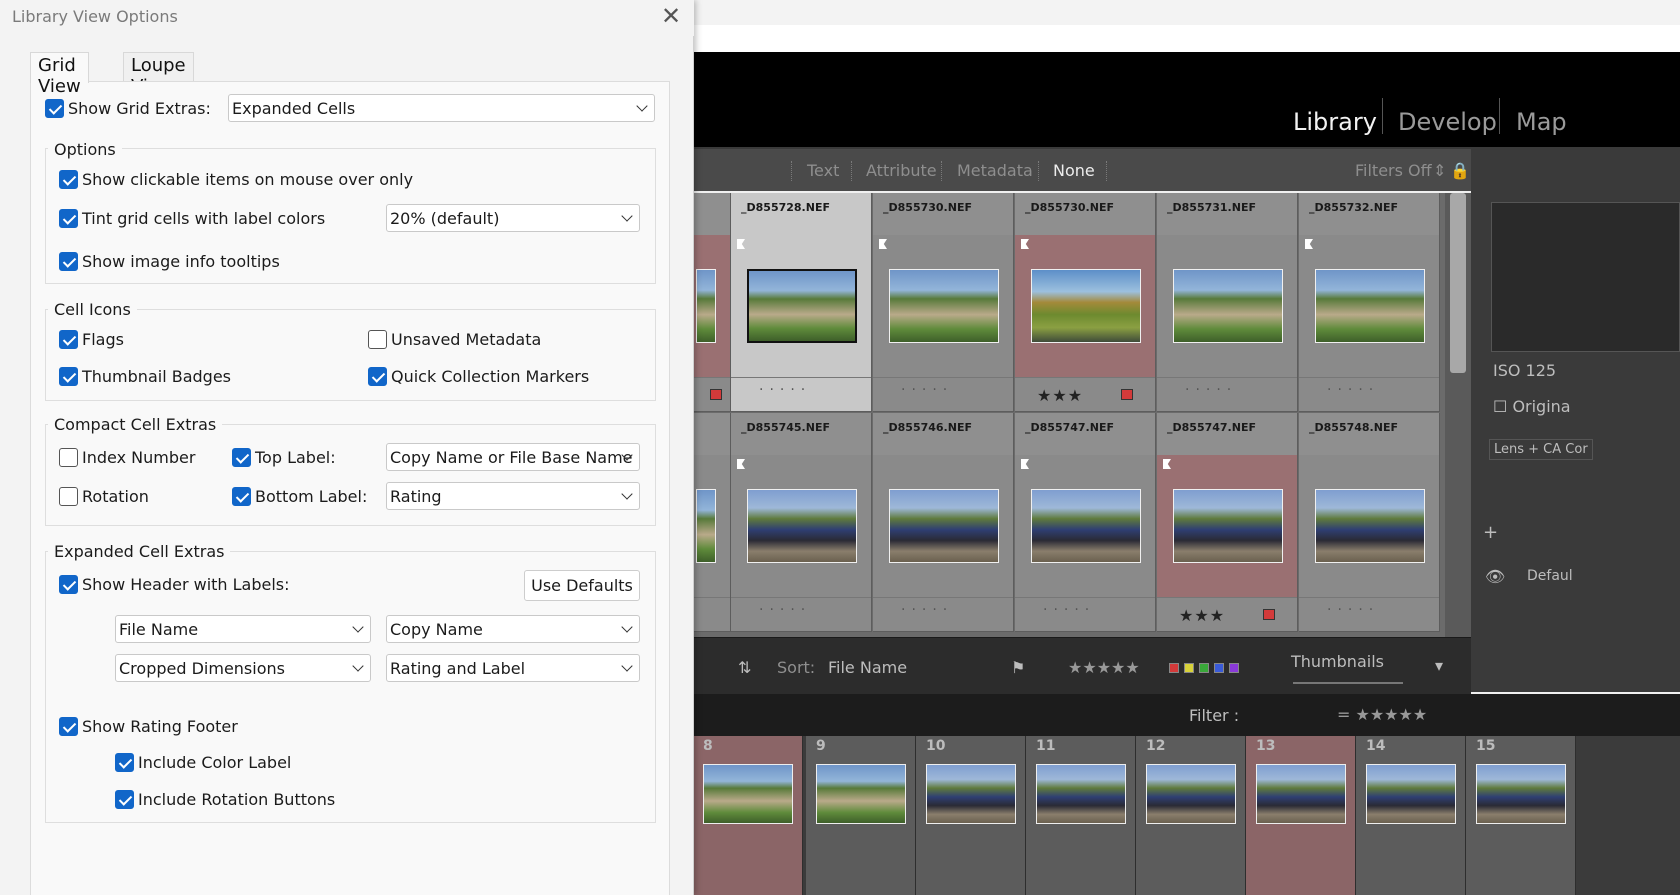 This screenshot has width=1680, height=895. Describe the element at coordinates (68, 218) in the screenshot. I see `tint-checkbox` at that location.